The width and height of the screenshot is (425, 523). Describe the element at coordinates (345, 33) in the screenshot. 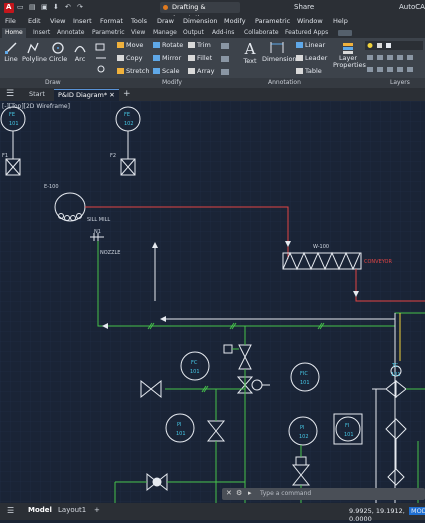

I see `ribbon-toggle-icon` at that location.